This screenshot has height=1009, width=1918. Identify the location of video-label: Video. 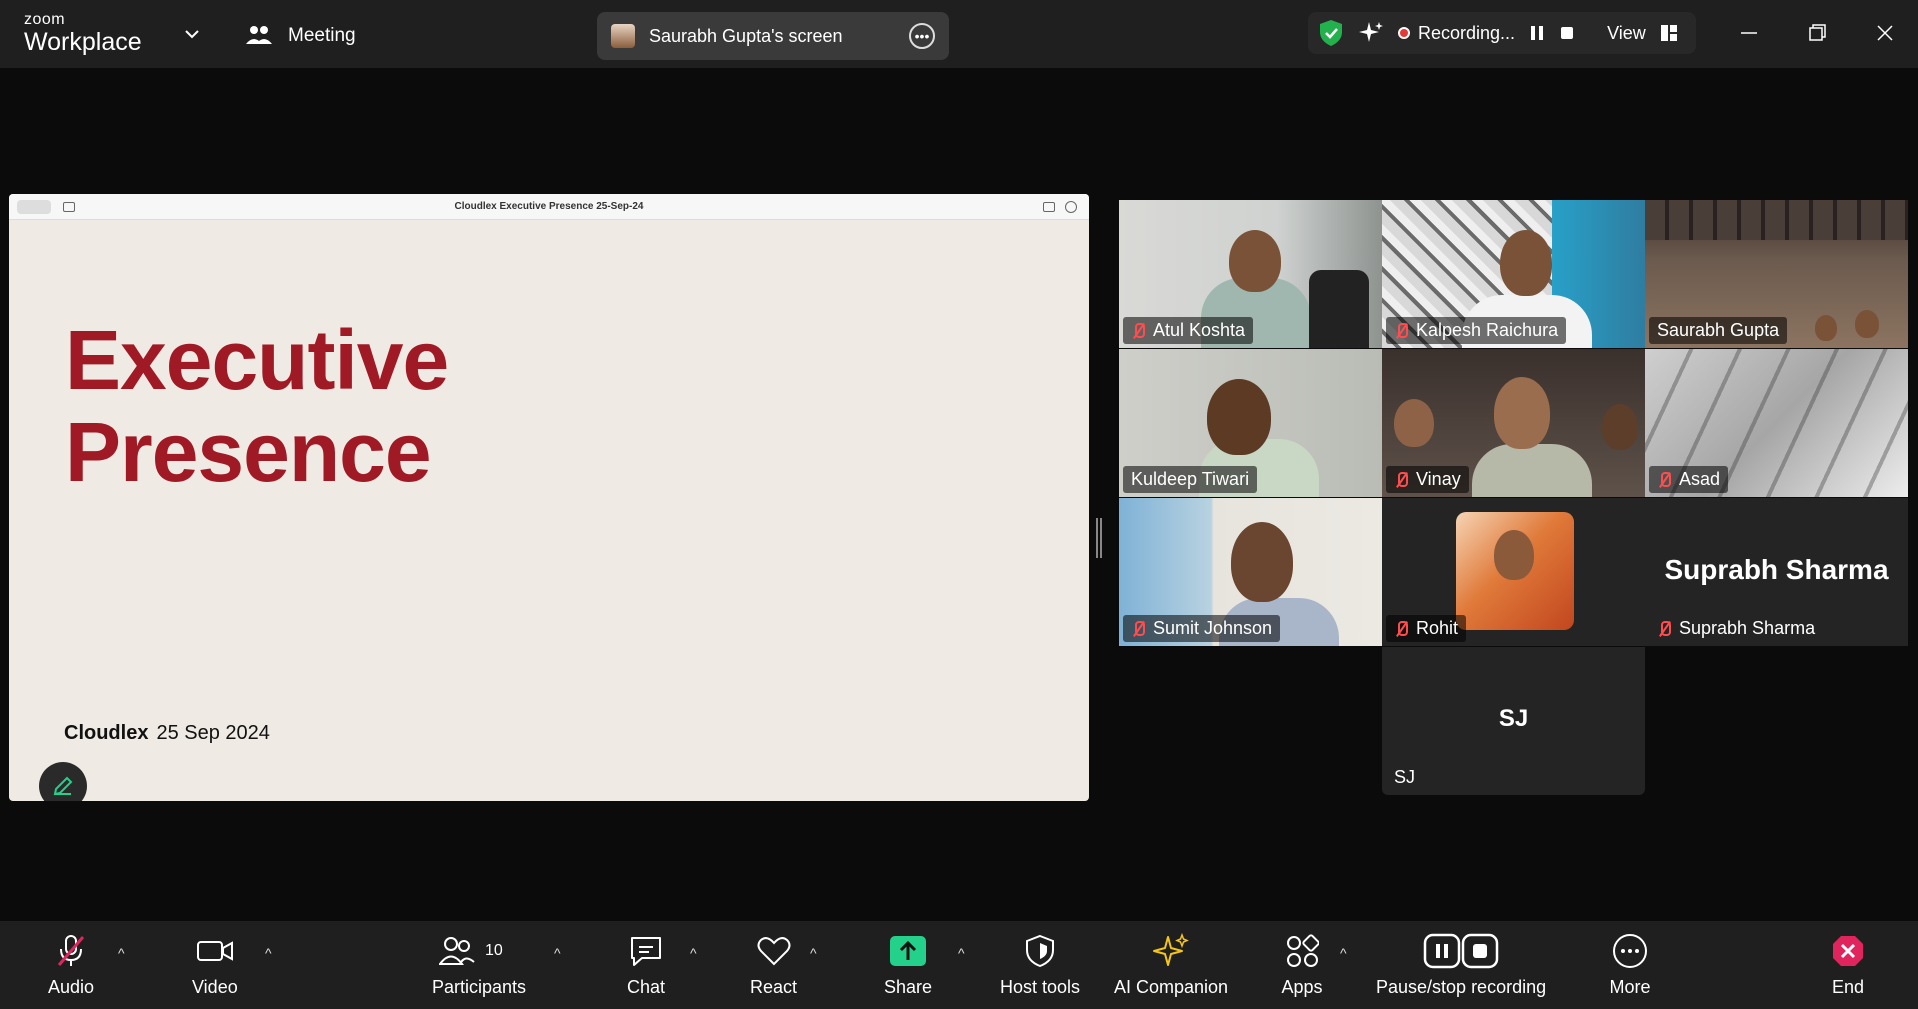
(215, 987).